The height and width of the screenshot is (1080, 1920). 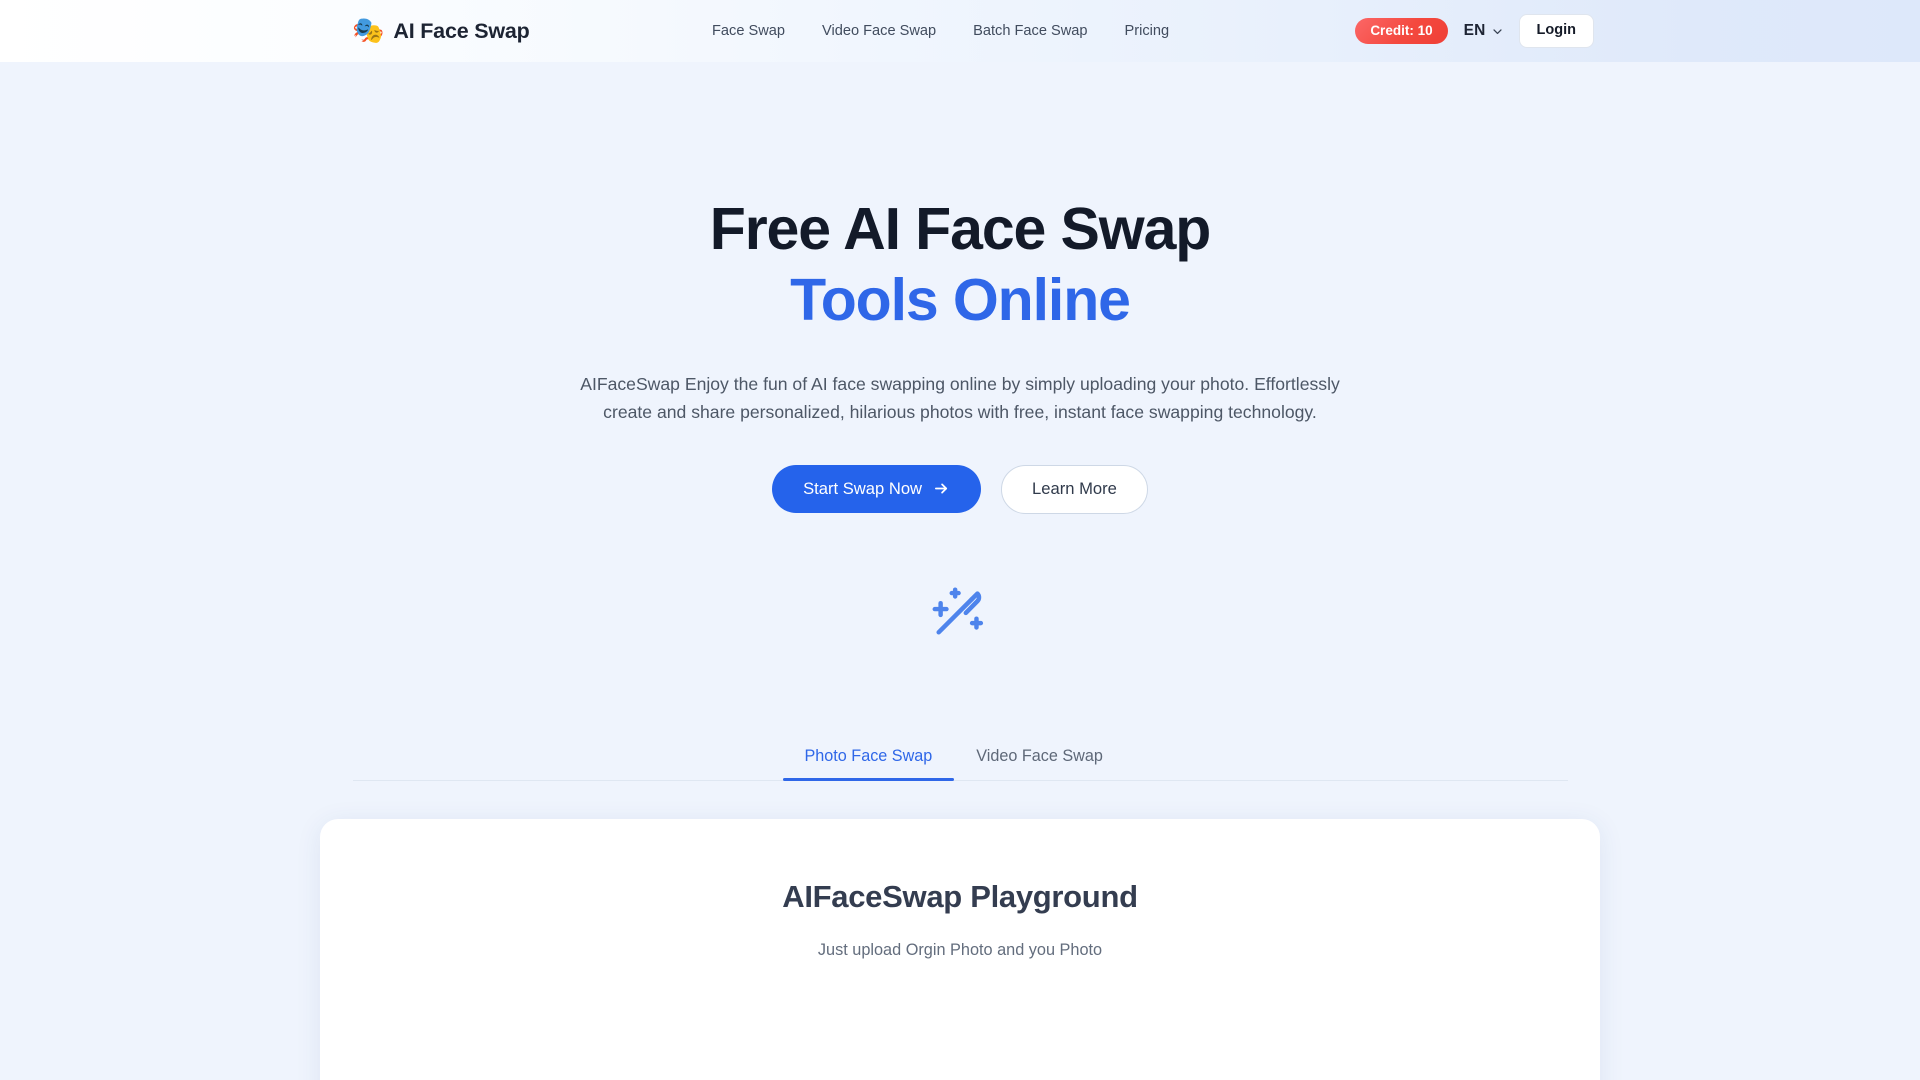 What do you see at coordinates (461, 30) in the screenshot?
I see `brand-name: AI Face Swap` at bounding box center [461, 30].